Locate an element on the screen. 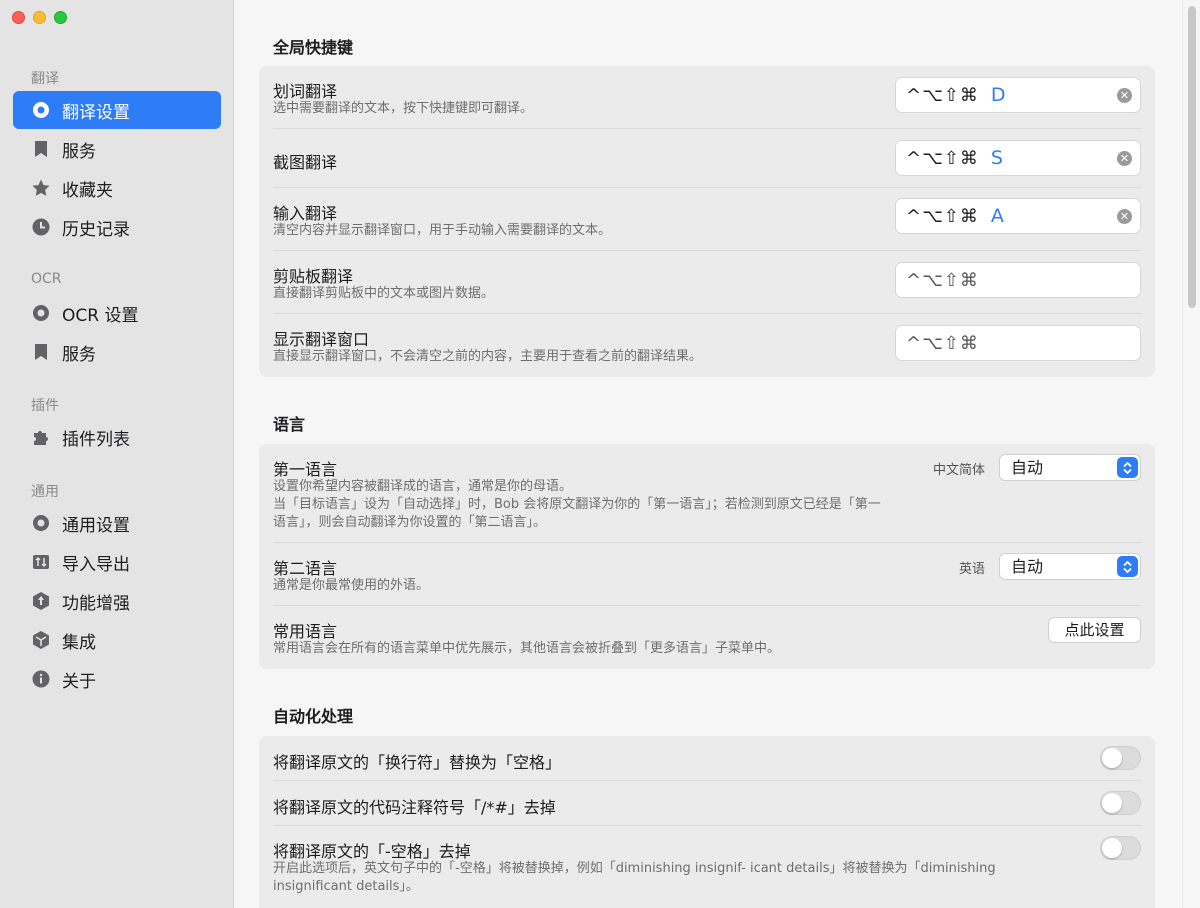 This screenshot has height=908, width=1200. vertical-scrollbar is located at coordinates (1191, 454).